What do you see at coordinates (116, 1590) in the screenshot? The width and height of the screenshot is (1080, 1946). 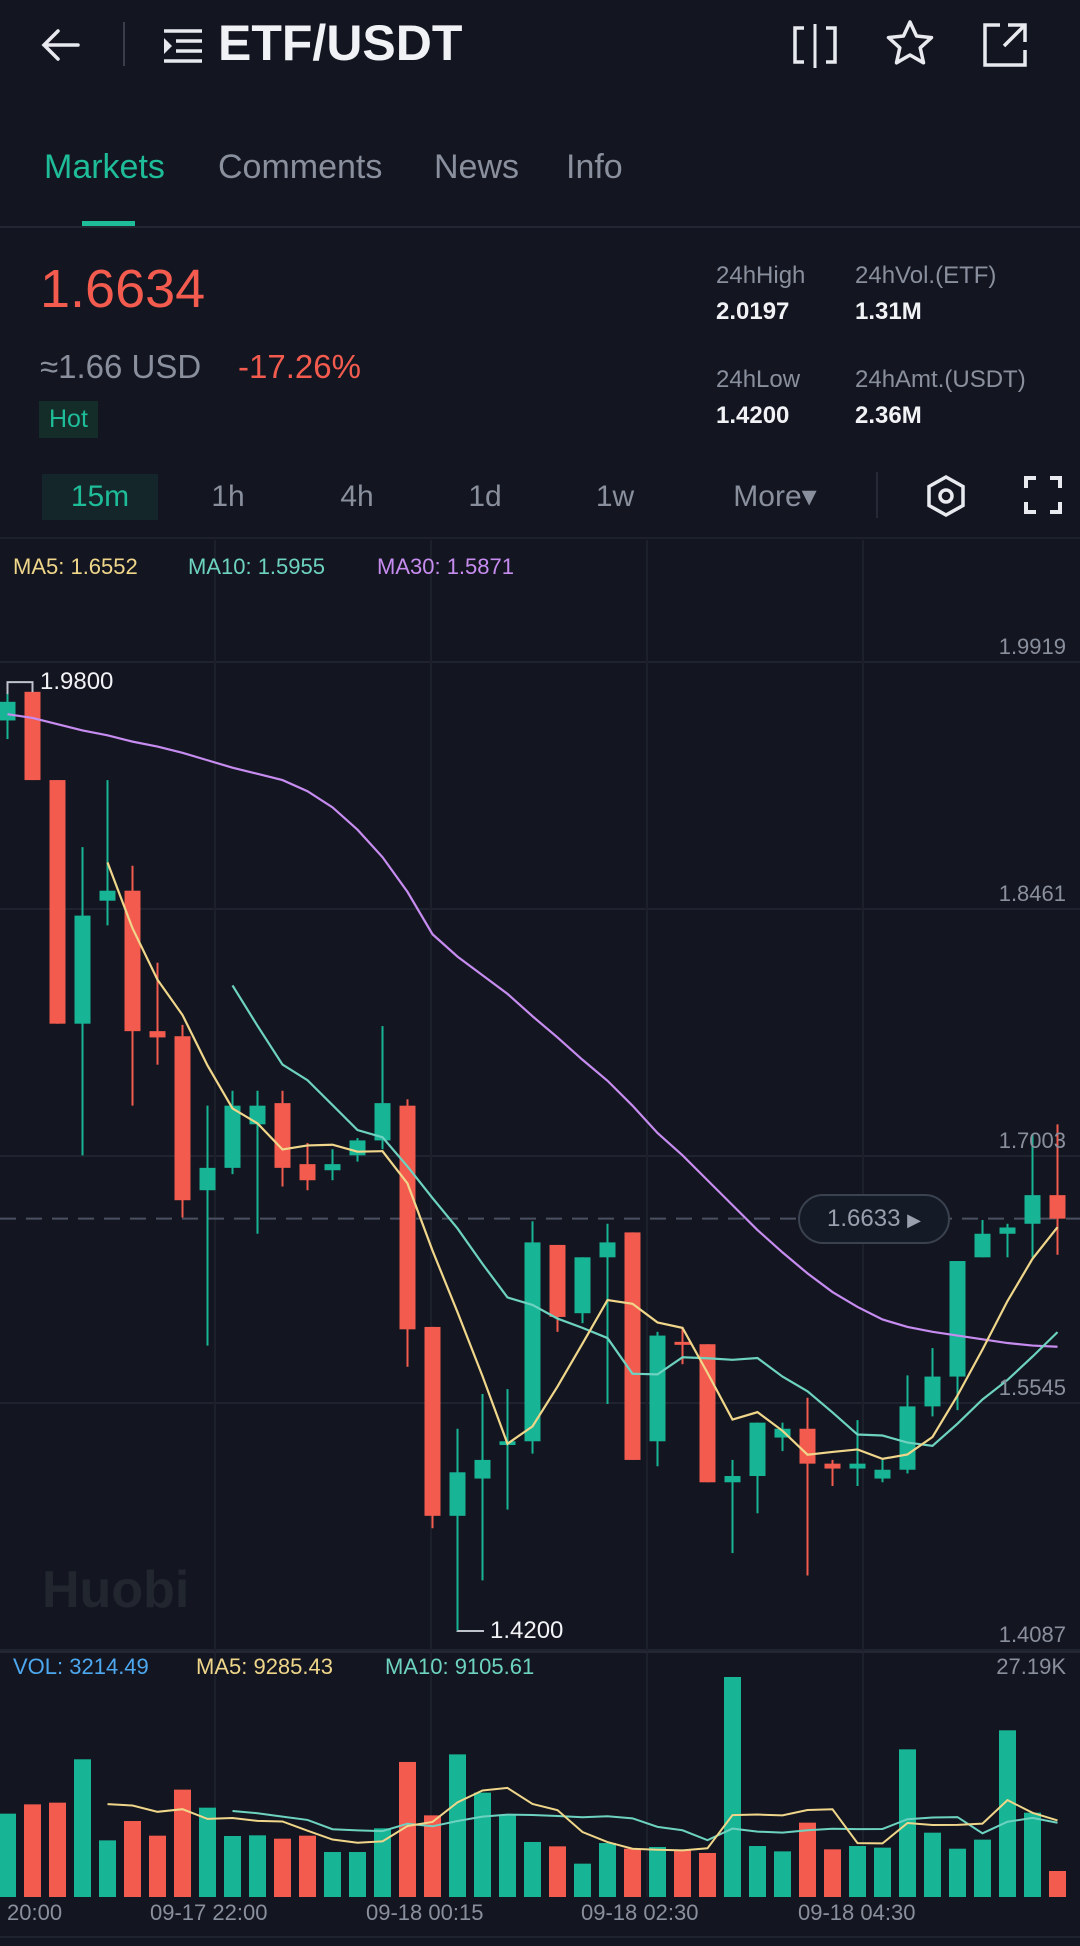 I see `huobi-watermark: Huobi` at bounding box center [116, 1590].